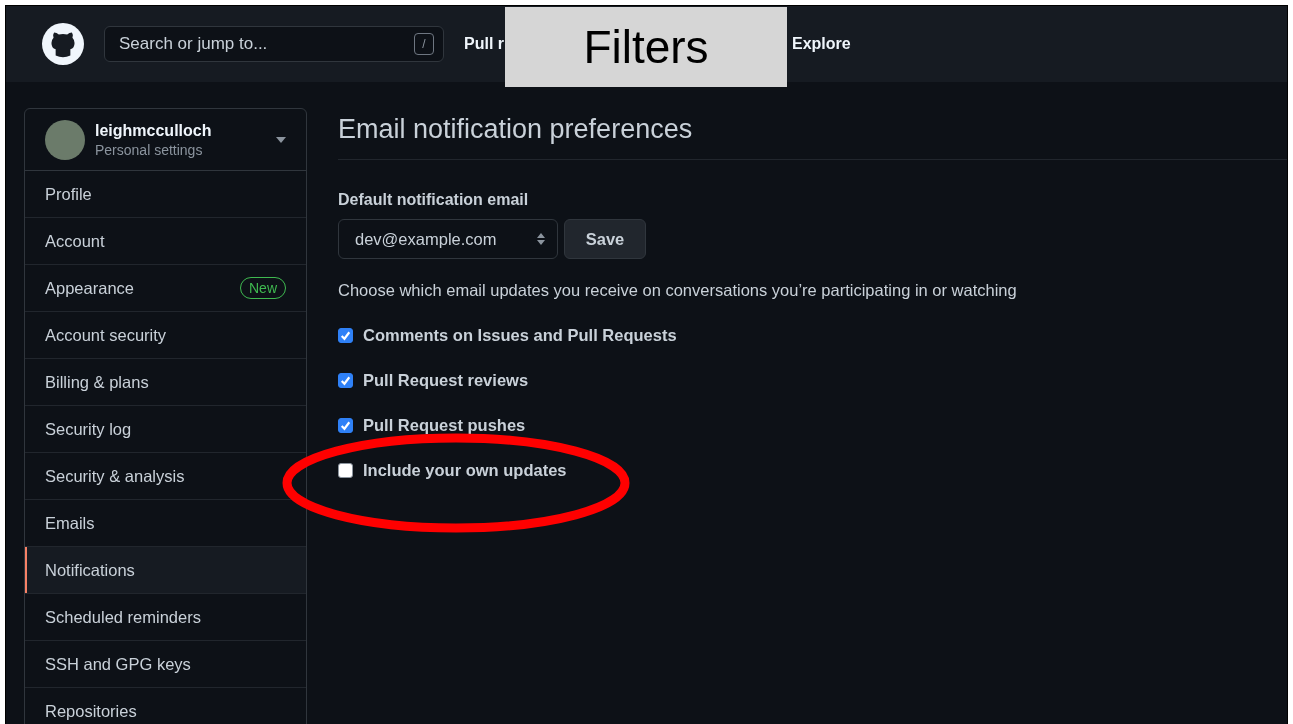 This screenshot has width=1293, height=724. I want to click on sidebar-item: Appearance New, so click(165, 288).